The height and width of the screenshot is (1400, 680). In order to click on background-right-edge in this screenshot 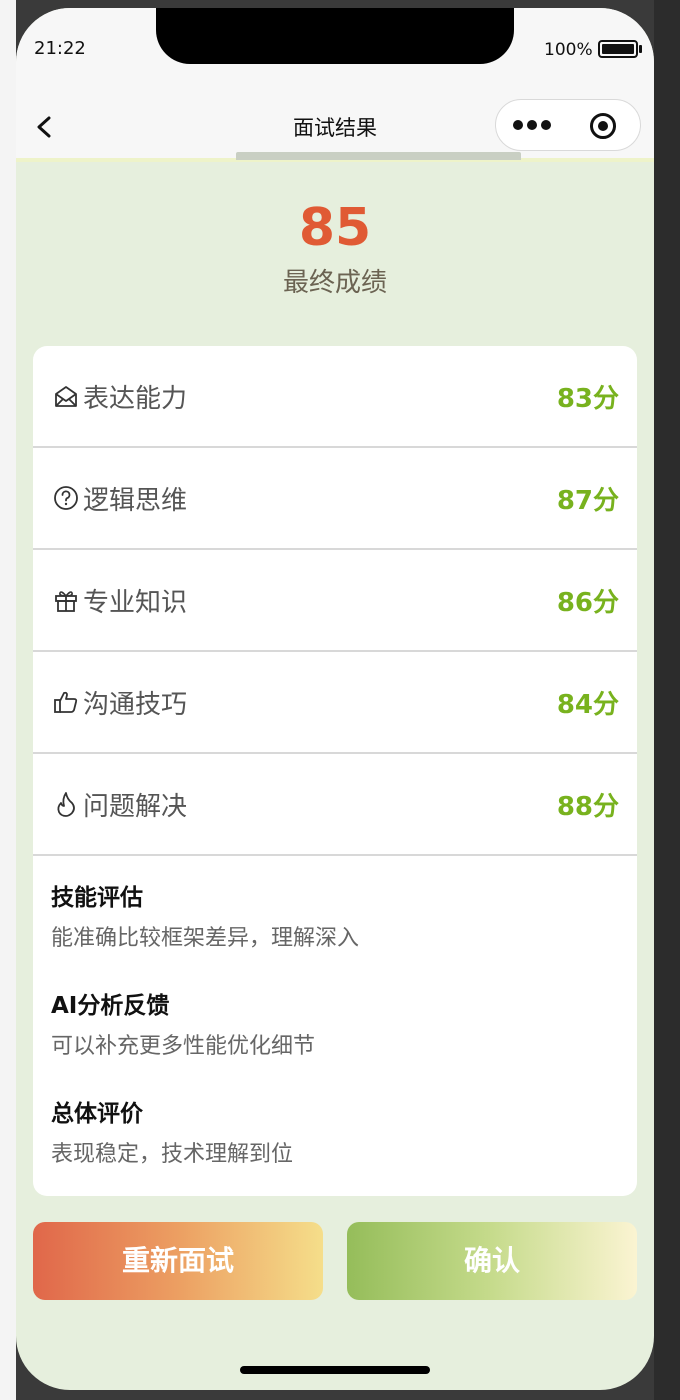, I will do `click(667, 700)`.